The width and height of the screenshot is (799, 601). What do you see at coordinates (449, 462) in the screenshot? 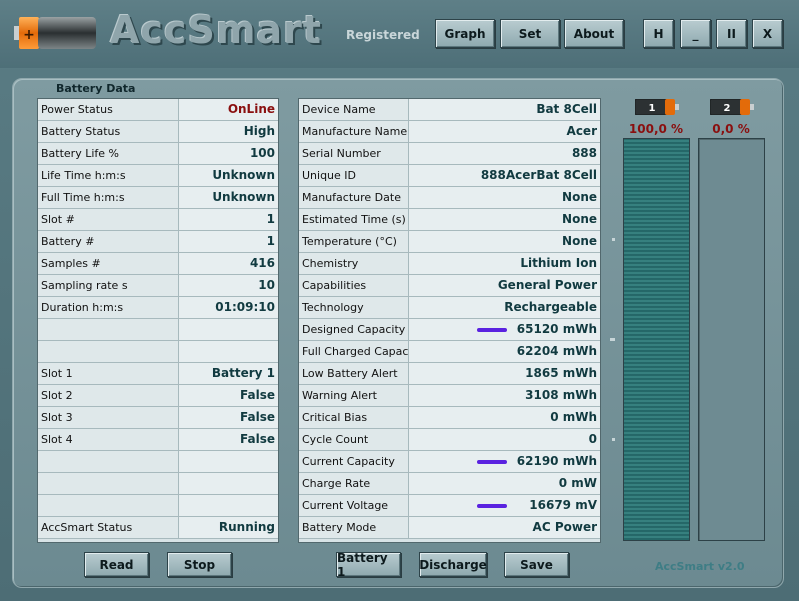
I see `table-row: Current Capacity 62190 mWh` at bounding box center [449, 462].